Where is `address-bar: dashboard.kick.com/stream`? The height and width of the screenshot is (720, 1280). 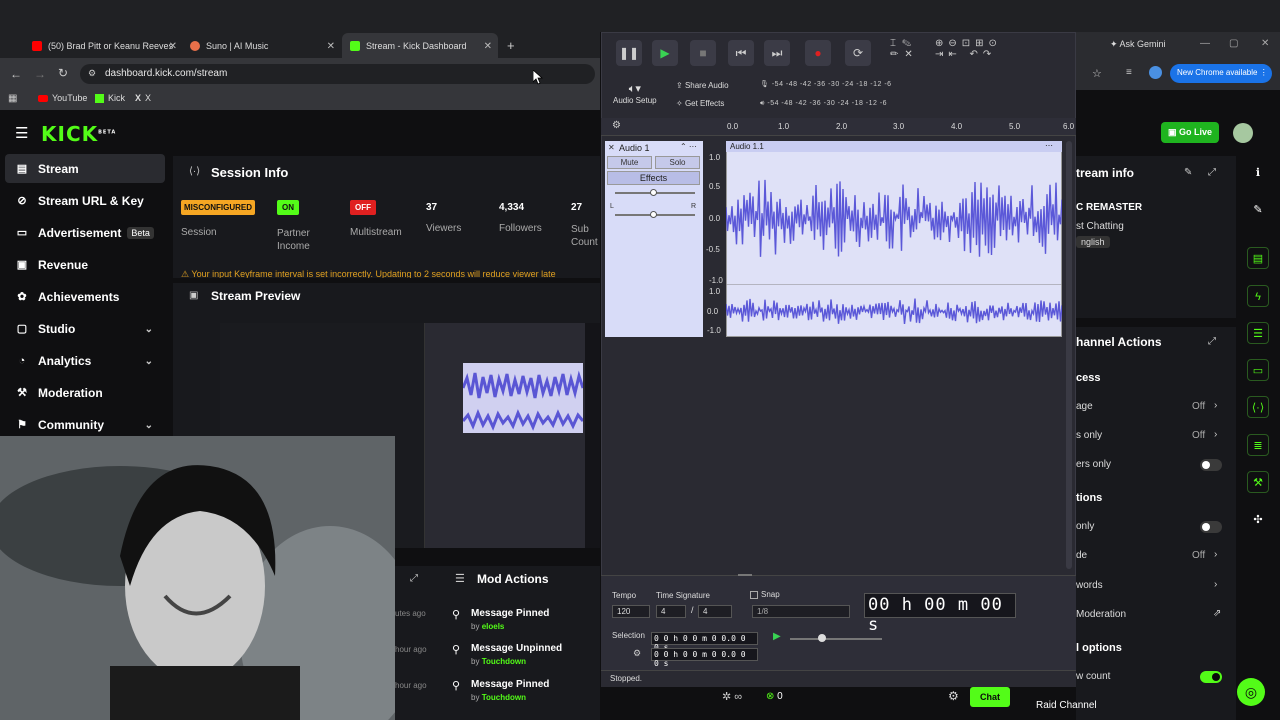 address-bar: dashboard.kick.com/stream is located at coordinates (337, 74).